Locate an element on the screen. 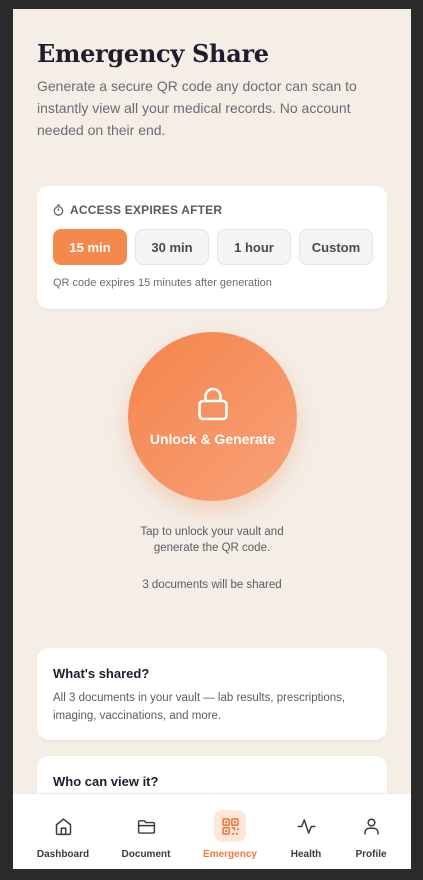 The height and width of the screenshot is (880, 423). unlock-hint-line-1: Tap to unlock your vault and is located at coordinates (212, 532).